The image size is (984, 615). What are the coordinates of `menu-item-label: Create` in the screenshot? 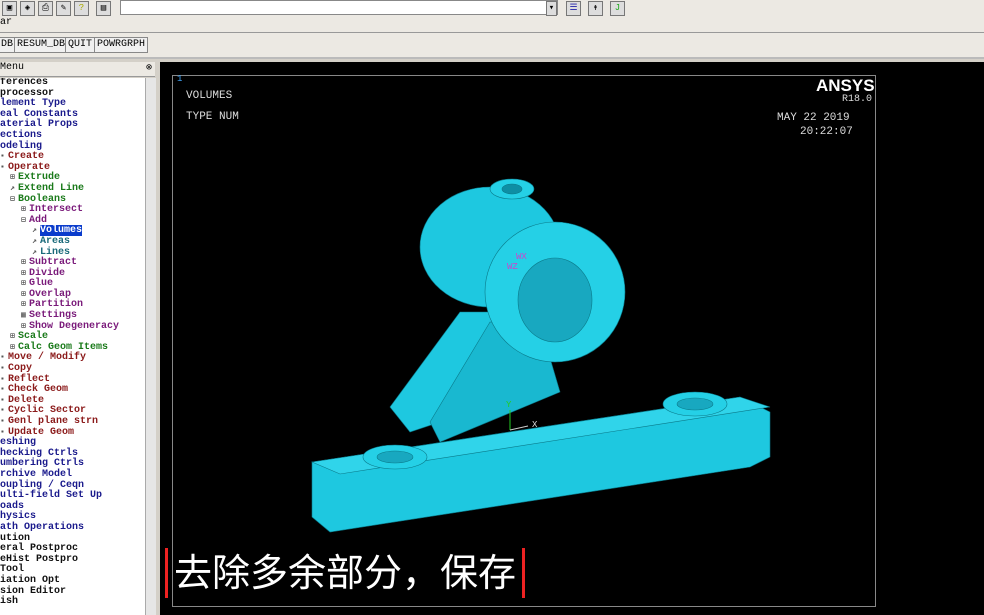 It's located at (26, 157).